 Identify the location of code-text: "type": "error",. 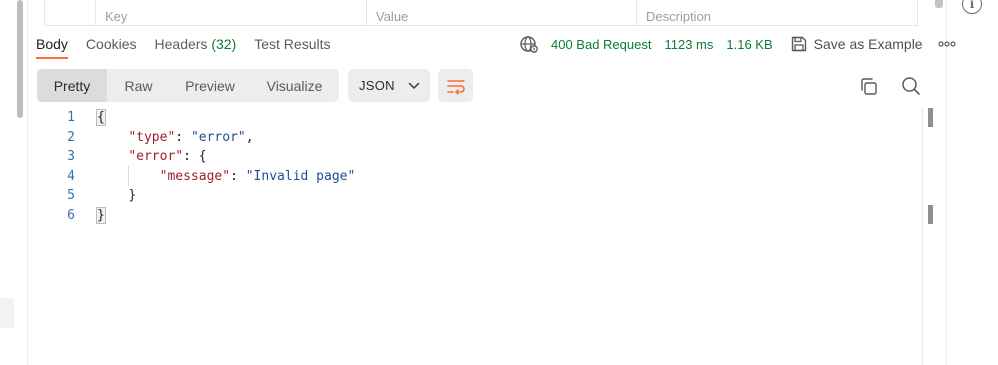
(191, 137).